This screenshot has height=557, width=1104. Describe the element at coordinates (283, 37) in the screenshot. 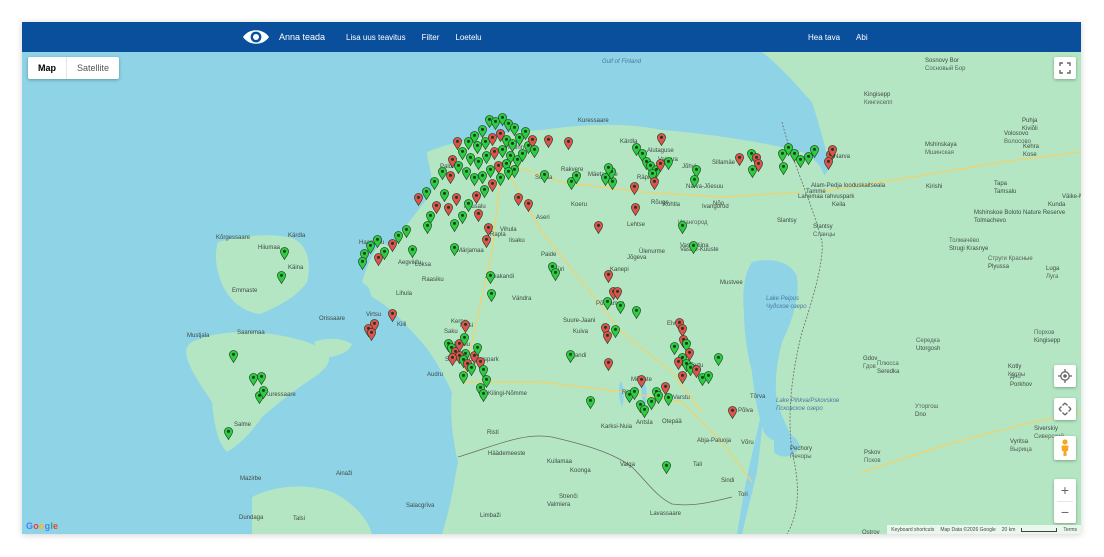

I see `brand: Anna teada` at that location.